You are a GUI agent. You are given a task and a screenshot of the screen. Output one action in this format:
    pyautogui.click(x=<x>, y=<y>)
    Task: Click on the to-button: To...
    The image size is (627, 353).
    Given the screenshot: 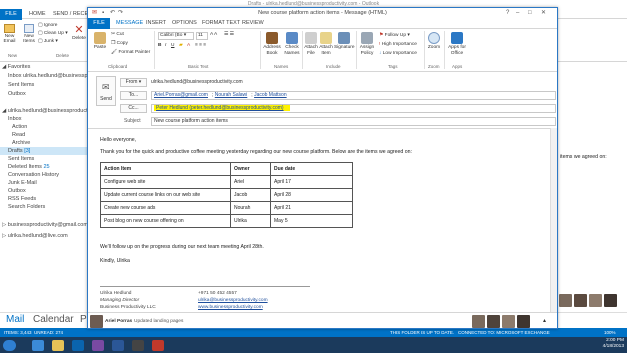 What is the action you would take?
    pyautogui.click(x=133, y=95)
    